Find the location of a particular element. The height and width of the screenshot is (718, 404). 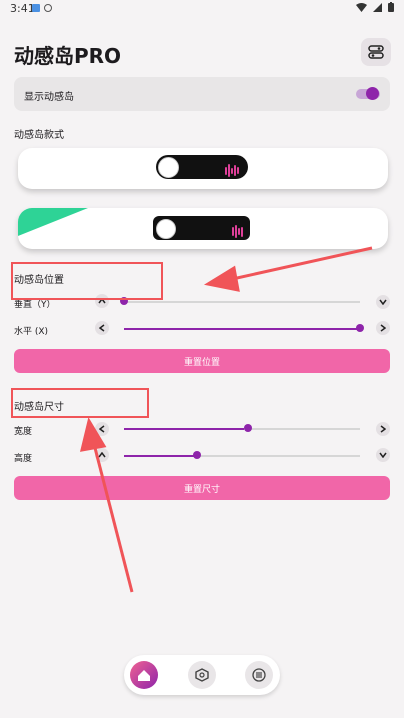

nav-menu is located at coordinates (259, 675).